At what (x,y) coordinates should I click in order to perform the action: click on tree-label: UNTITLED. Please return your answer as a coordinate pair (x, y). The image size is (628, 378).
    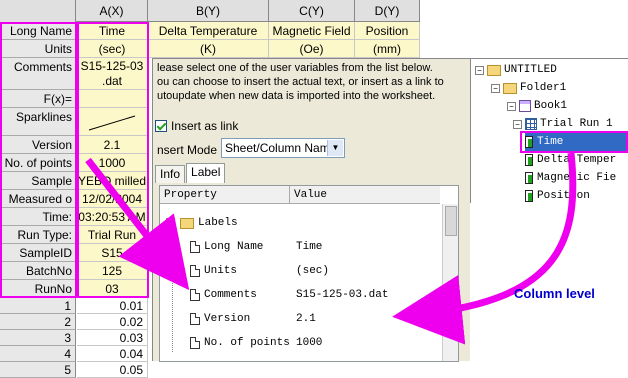
    Looking at the image, I should click on (530, 70).